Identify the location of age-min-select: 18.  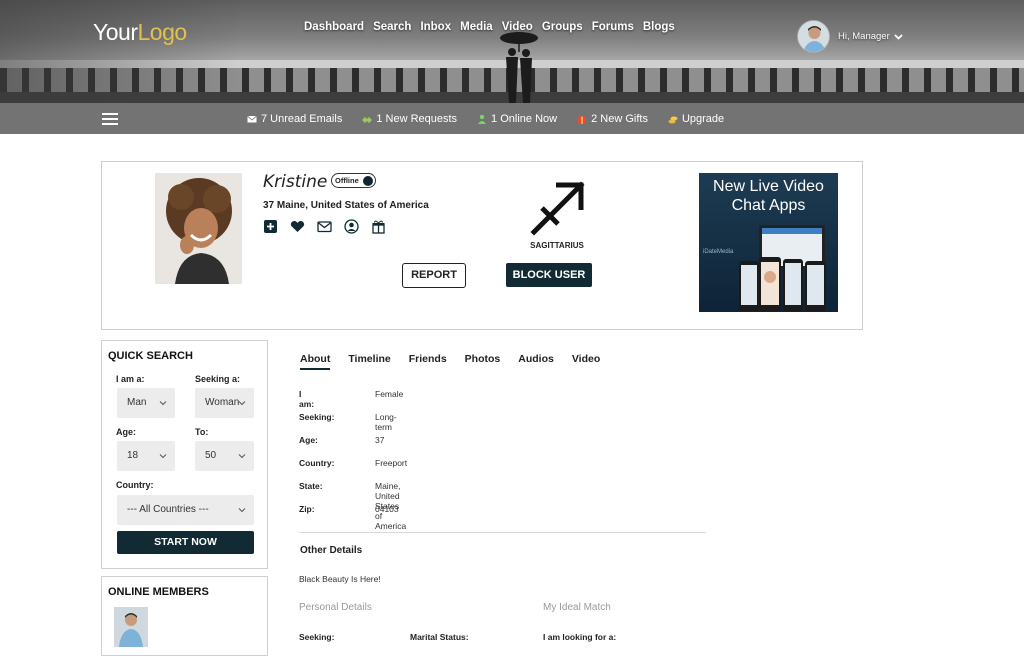
(146, 456).